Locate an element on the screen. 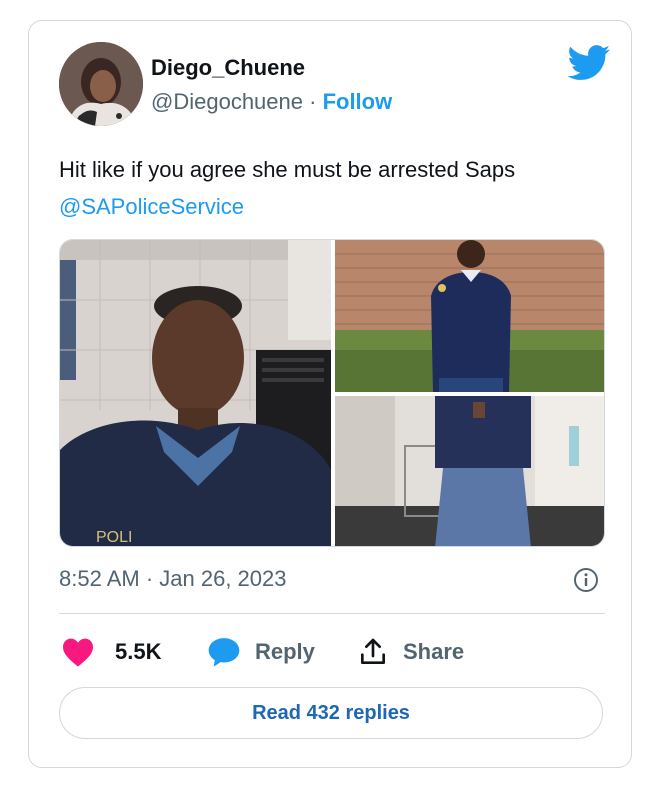 The height and width of the screenshot is (800, 662). share-button: Share is located at coordinates (410, 652).